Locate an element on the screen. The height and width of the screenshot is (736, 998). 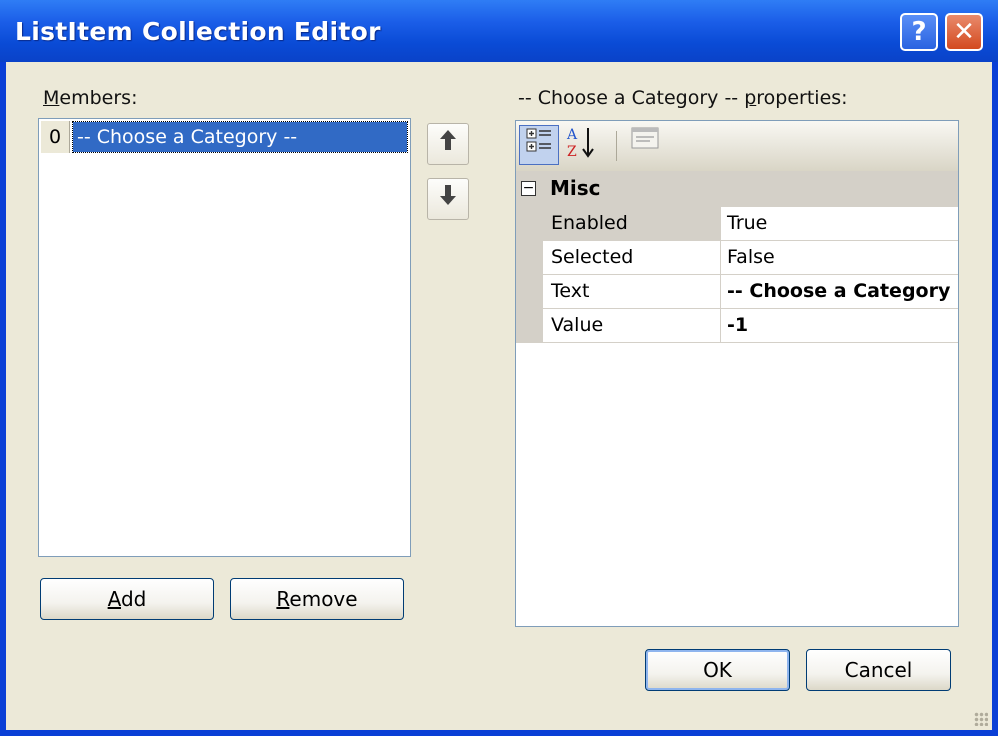
property-row-selected: Selected False is located at coordinates (750, 258).